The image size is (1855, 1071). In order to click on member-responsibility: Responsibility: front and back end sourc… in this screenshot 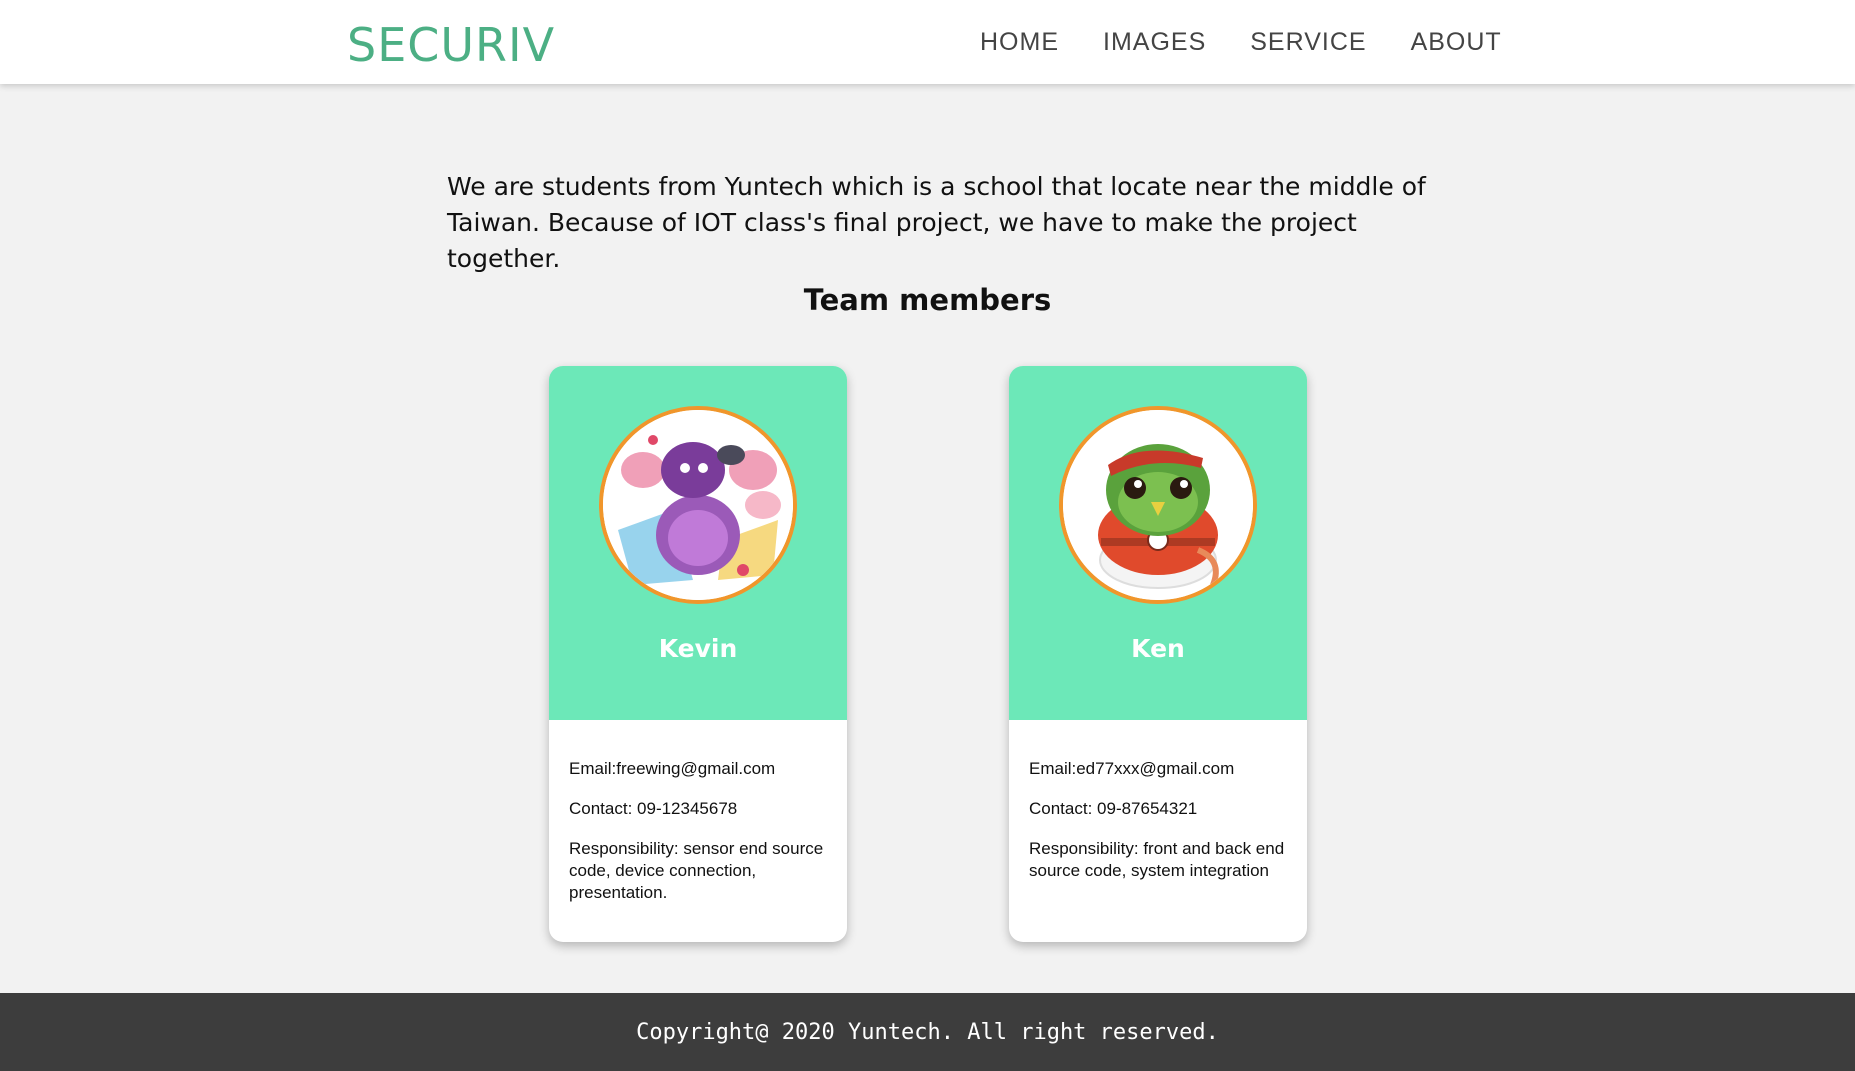, I will do `click(1157, 859)`.